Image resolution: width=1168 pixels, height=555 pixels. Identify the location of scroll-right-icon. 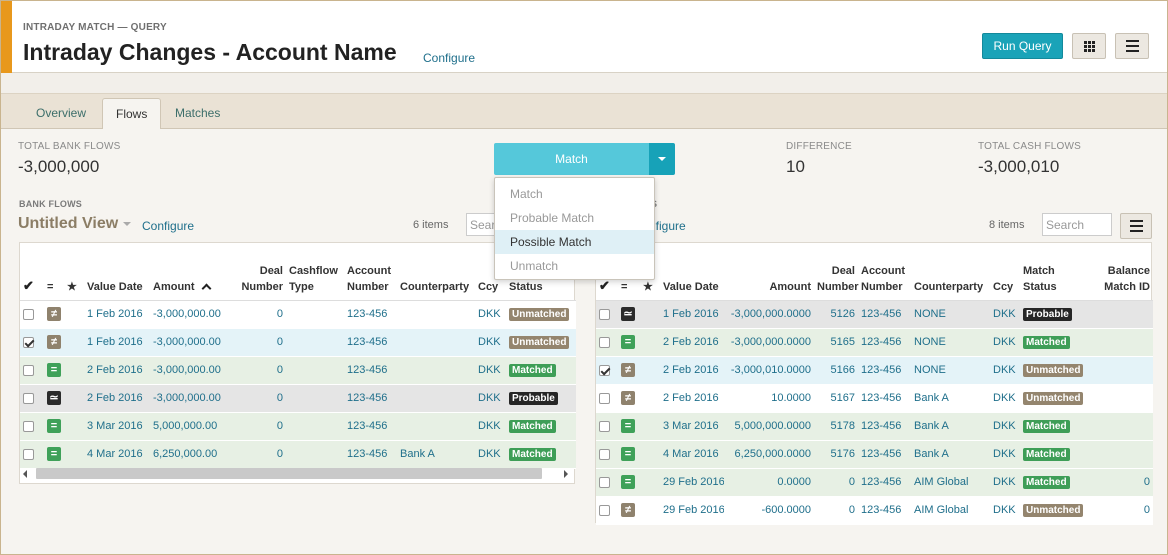
(566, 474).